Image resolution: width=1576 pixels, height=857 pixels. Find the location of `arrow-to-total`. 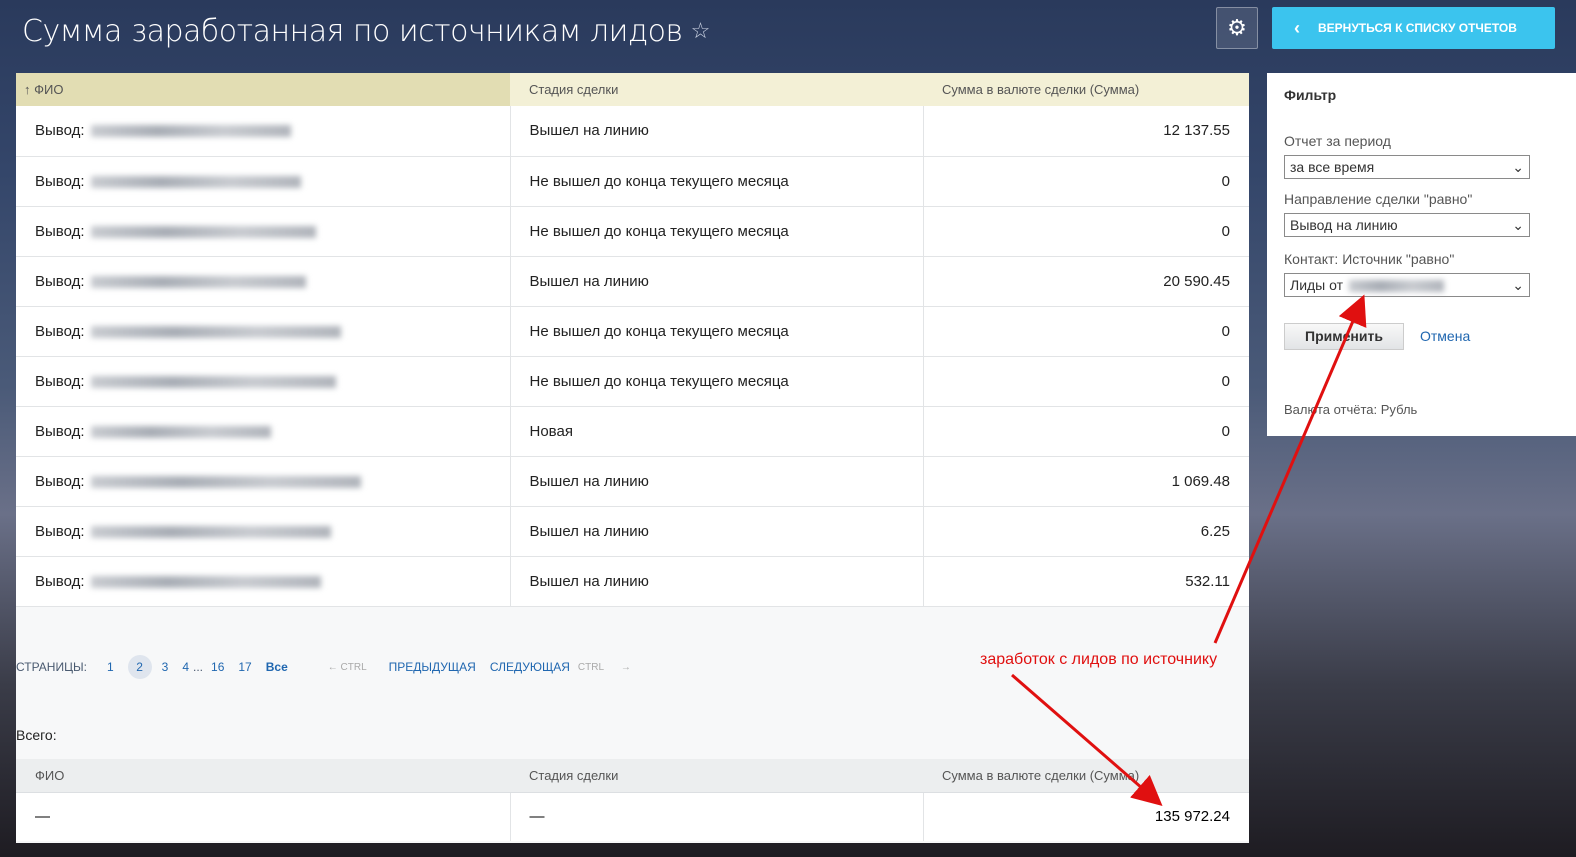

arrow-to-total is located at coordinates (1087, 739).